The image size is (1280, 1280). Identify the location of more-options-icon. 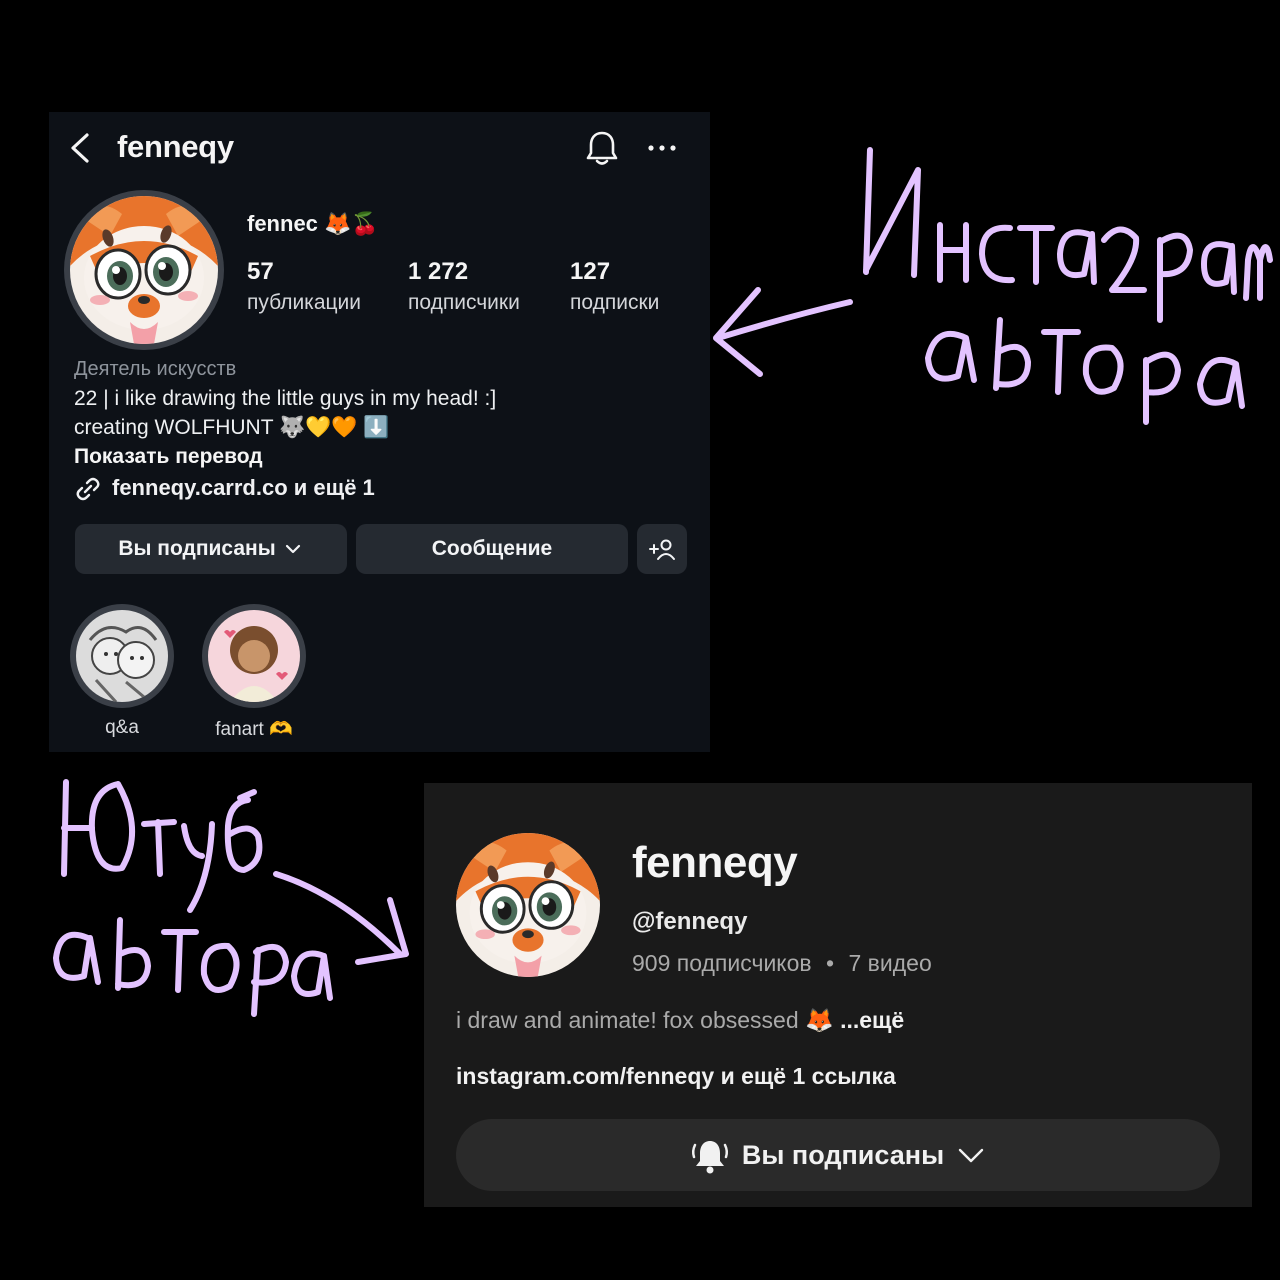
(662, 148).